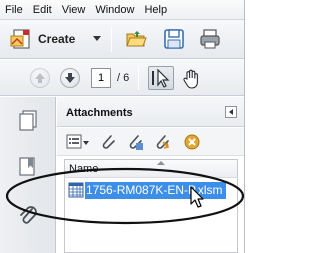 This screenshot has height=253, width=320. I want to click on save-attachment-icon, so click(135, 142).